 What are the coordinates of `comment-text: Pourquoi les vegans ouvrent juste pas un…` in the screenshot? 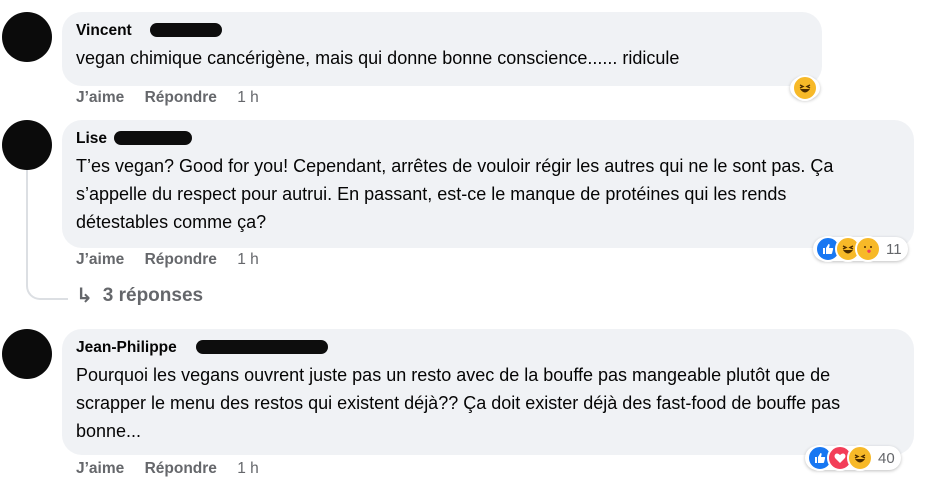 It's located at (458, 403).